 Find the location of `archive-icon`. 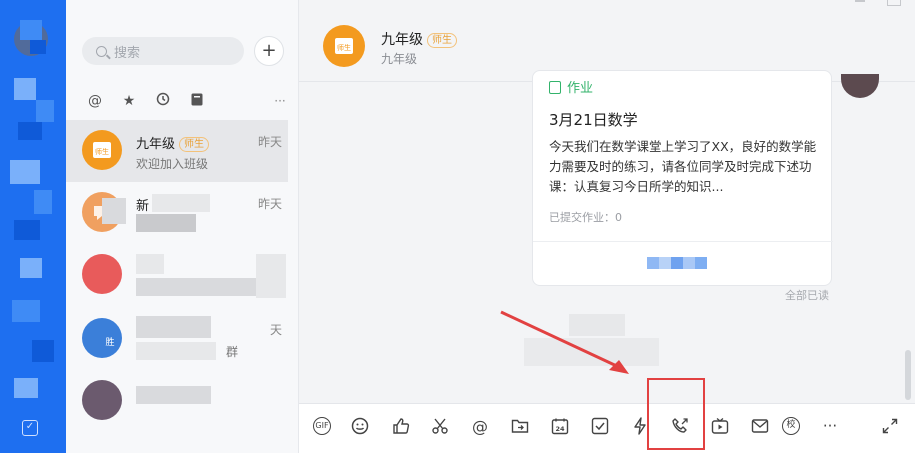

archive-icon is located at coordinates (197, 101).